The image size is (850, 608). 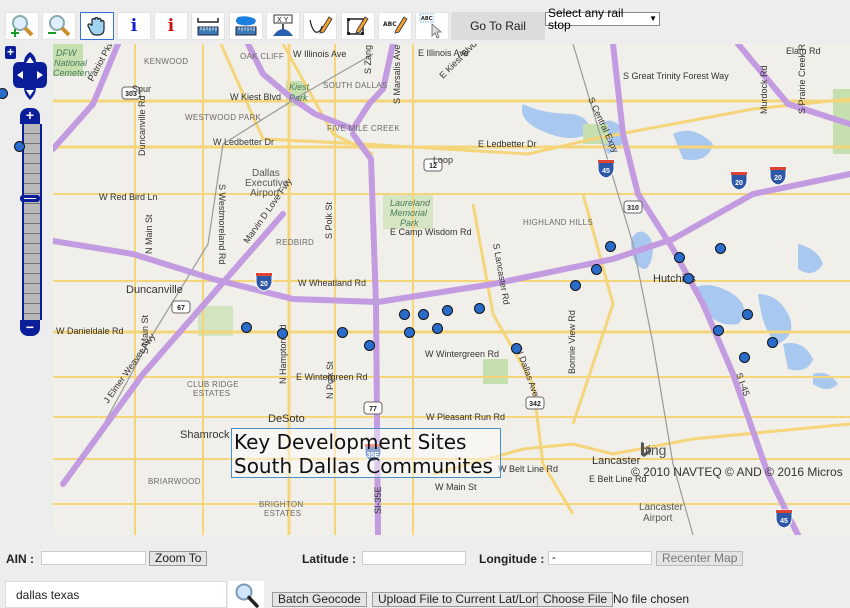 I want to click on magnifier-minus-icon, so click(x=59, y=26).